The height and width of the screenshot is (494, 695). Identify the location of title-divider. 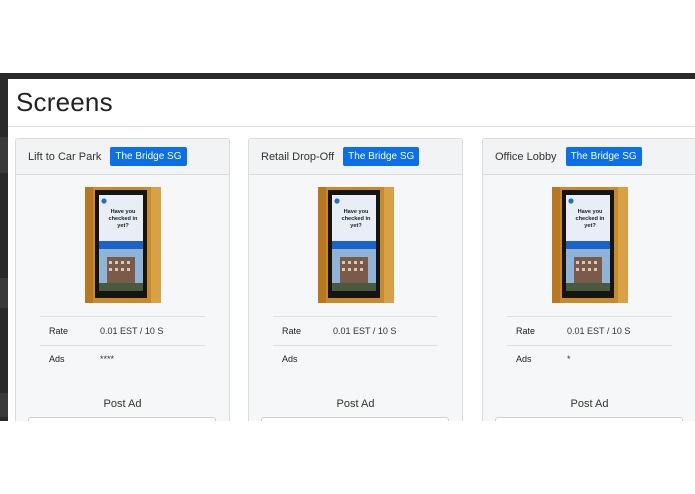
(351, 126).